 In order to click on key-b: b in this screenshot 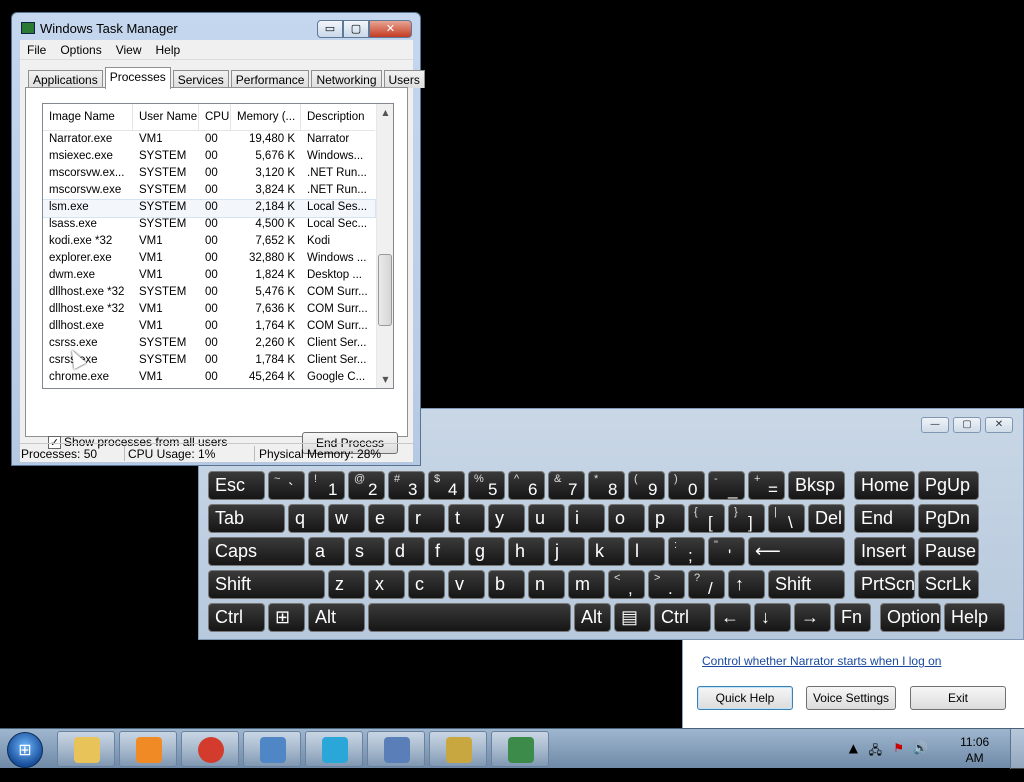, I will do `click(506, 584)`.